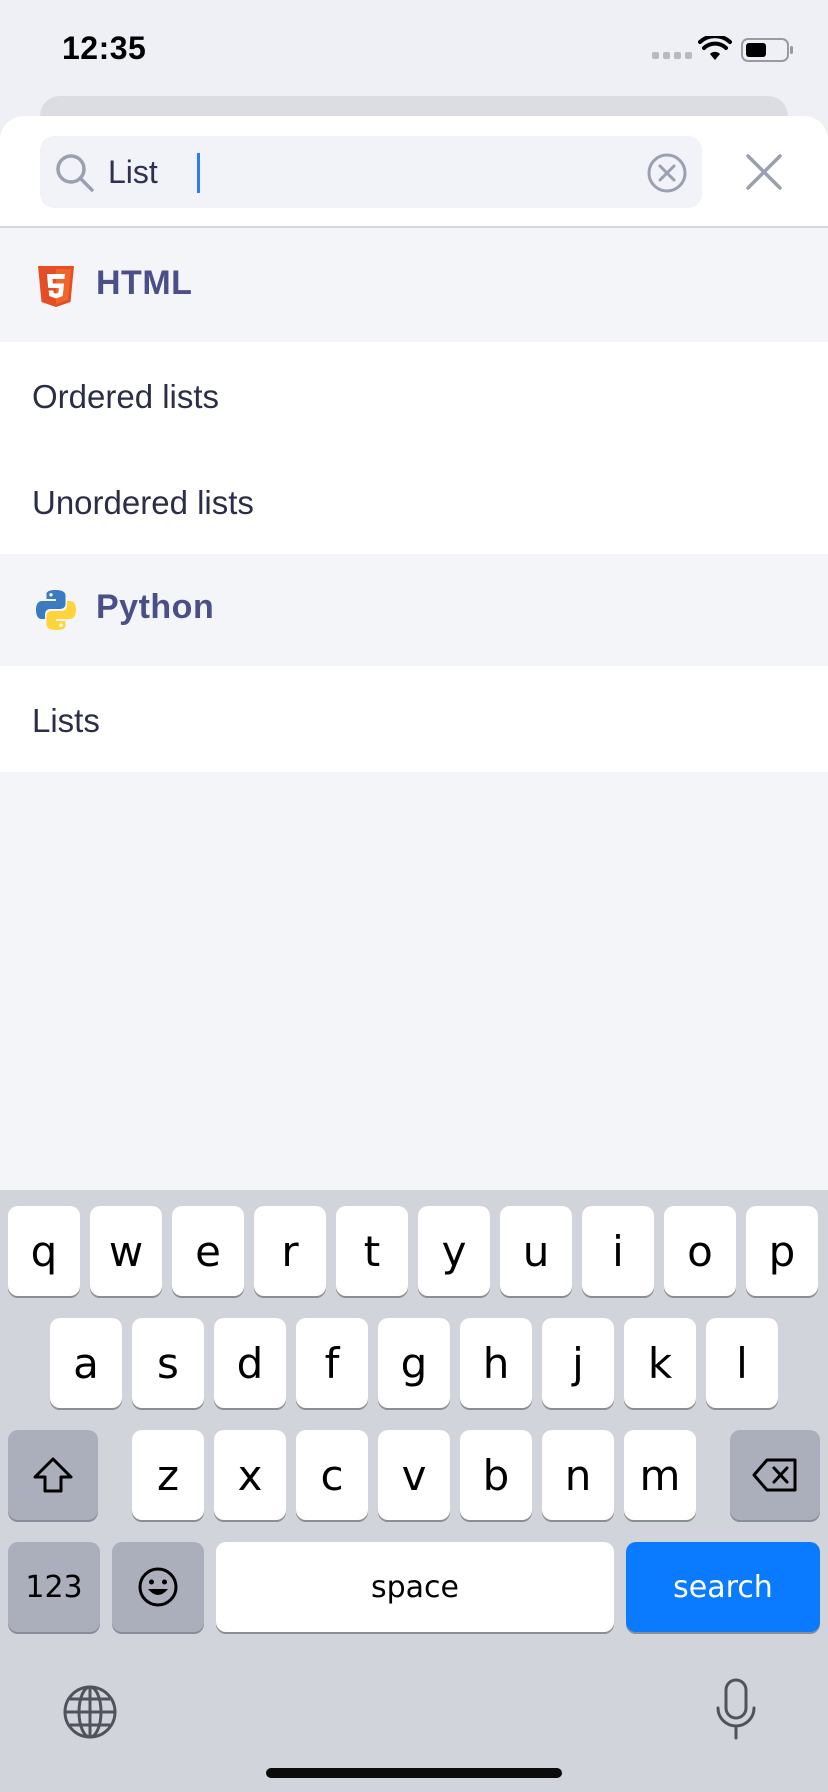  I want to click on shift-icon, so click(53, 1475).